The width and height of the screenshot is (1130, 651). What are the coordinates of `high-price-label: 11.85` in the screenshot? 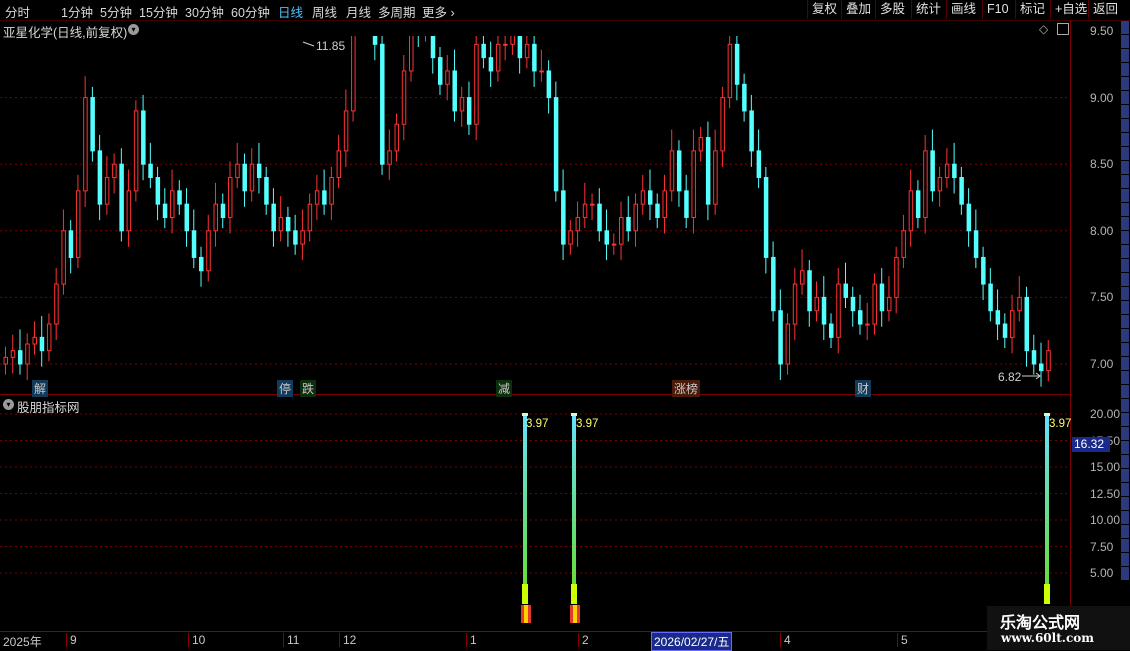 It's located at (331, 46).